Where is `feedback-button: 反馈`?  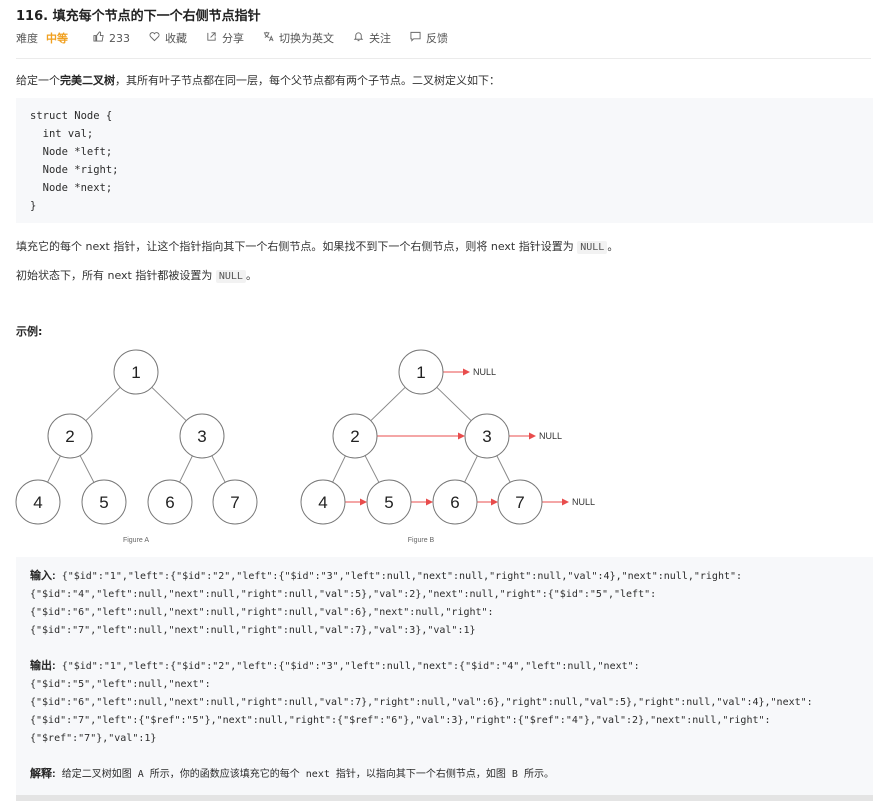
feedback-button: 反馈 is located at coordinates (428, 38).